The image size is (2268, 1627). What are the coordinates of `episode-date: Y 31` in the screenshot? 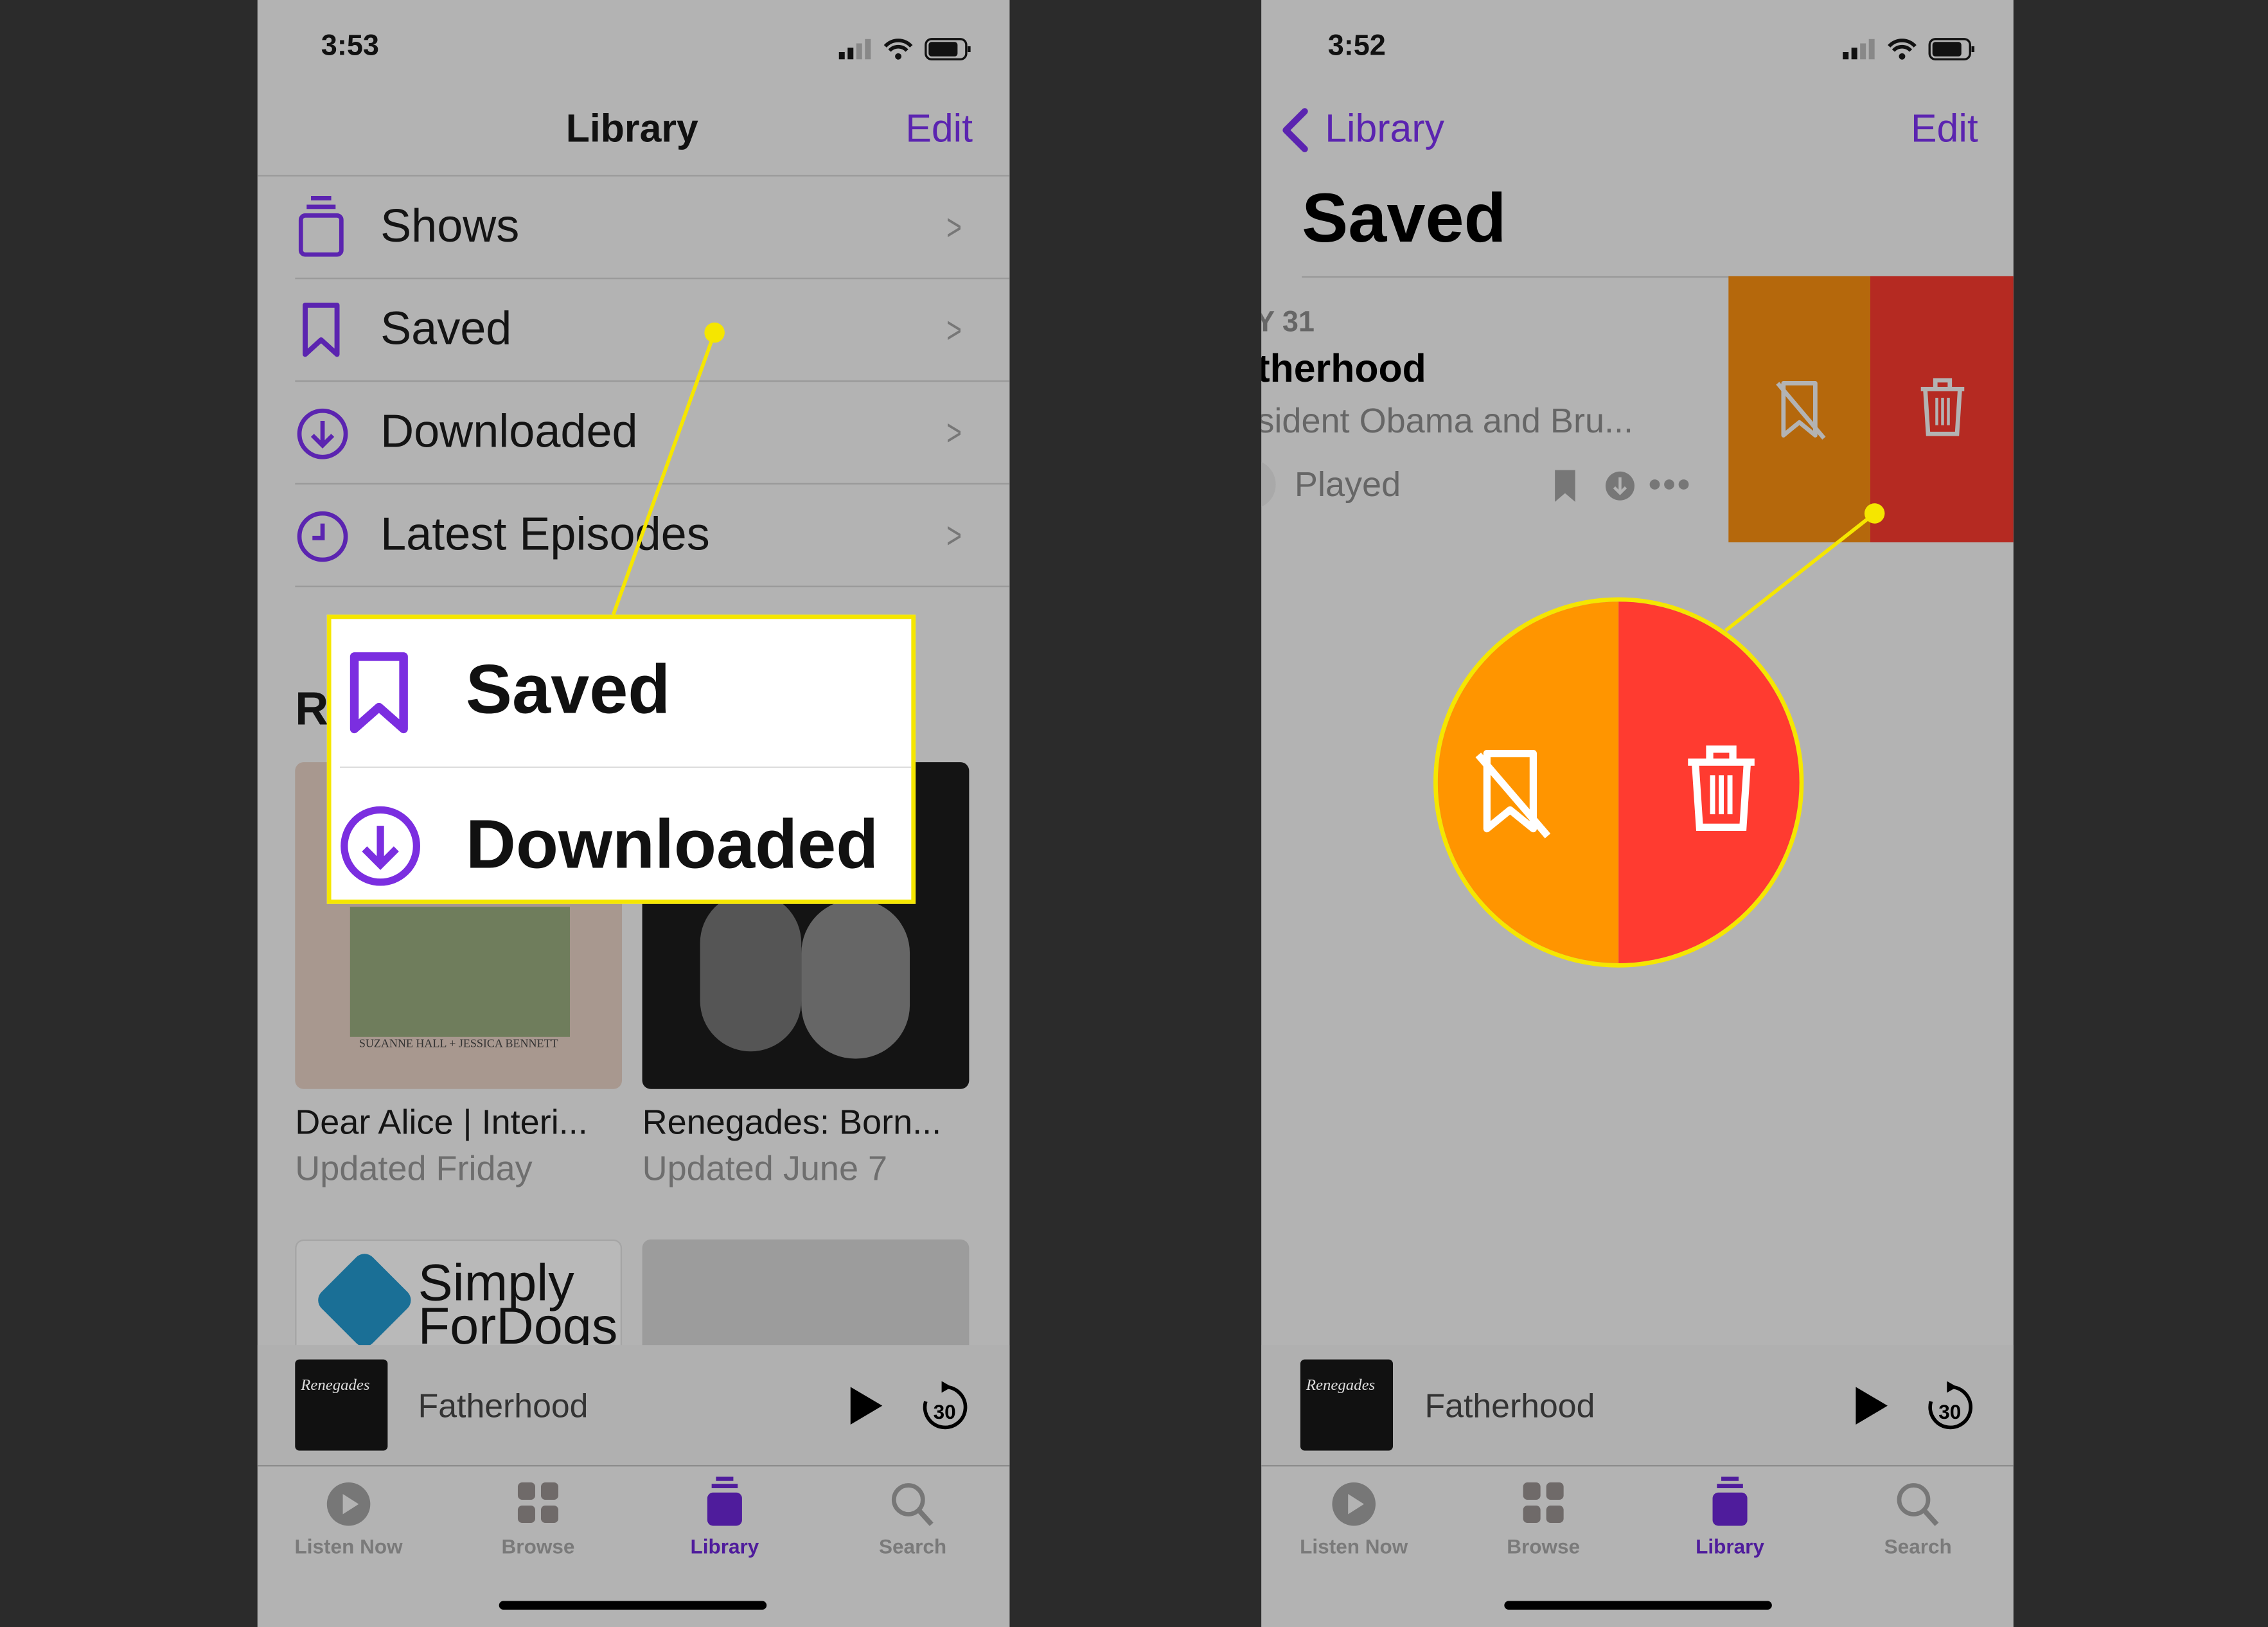 It's located at (1288, 323).